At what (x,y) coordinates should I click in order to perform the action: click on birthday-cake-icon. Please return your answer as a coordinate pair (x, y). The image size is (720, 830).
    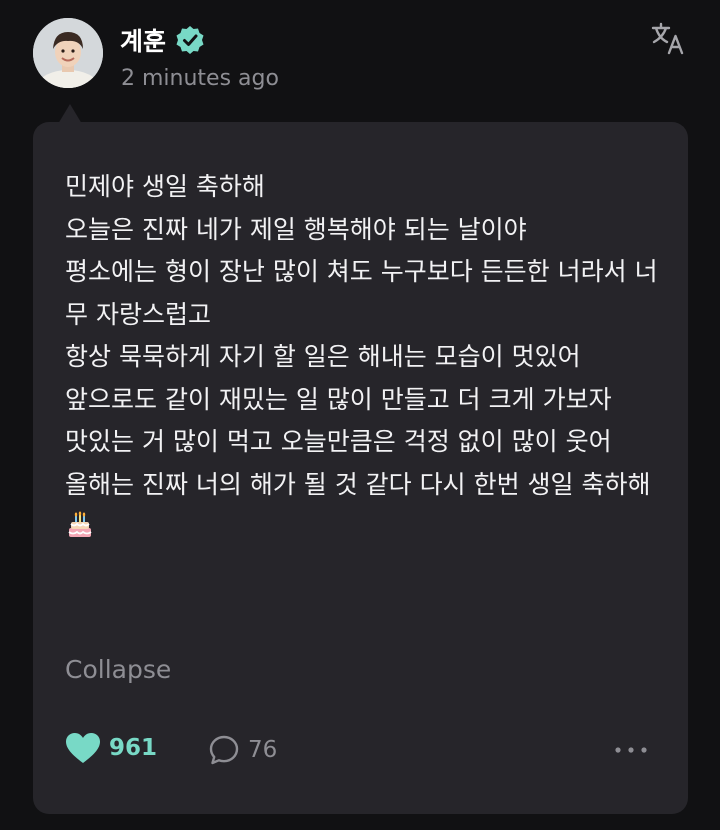
    Looking at the image, I should click on (80, 525).